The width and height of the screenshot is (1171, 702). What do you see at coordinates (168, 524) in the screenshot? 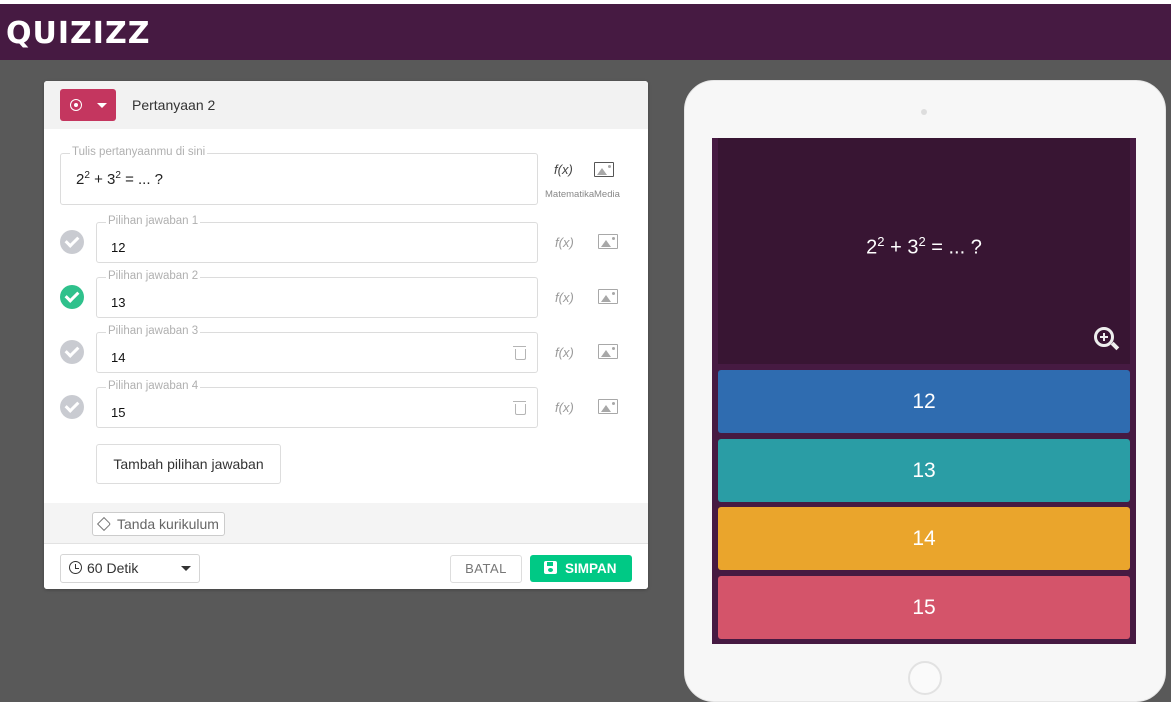
I see `curriculum-tag-label: Tanda kurikulum` at bounding box center [168, 524].